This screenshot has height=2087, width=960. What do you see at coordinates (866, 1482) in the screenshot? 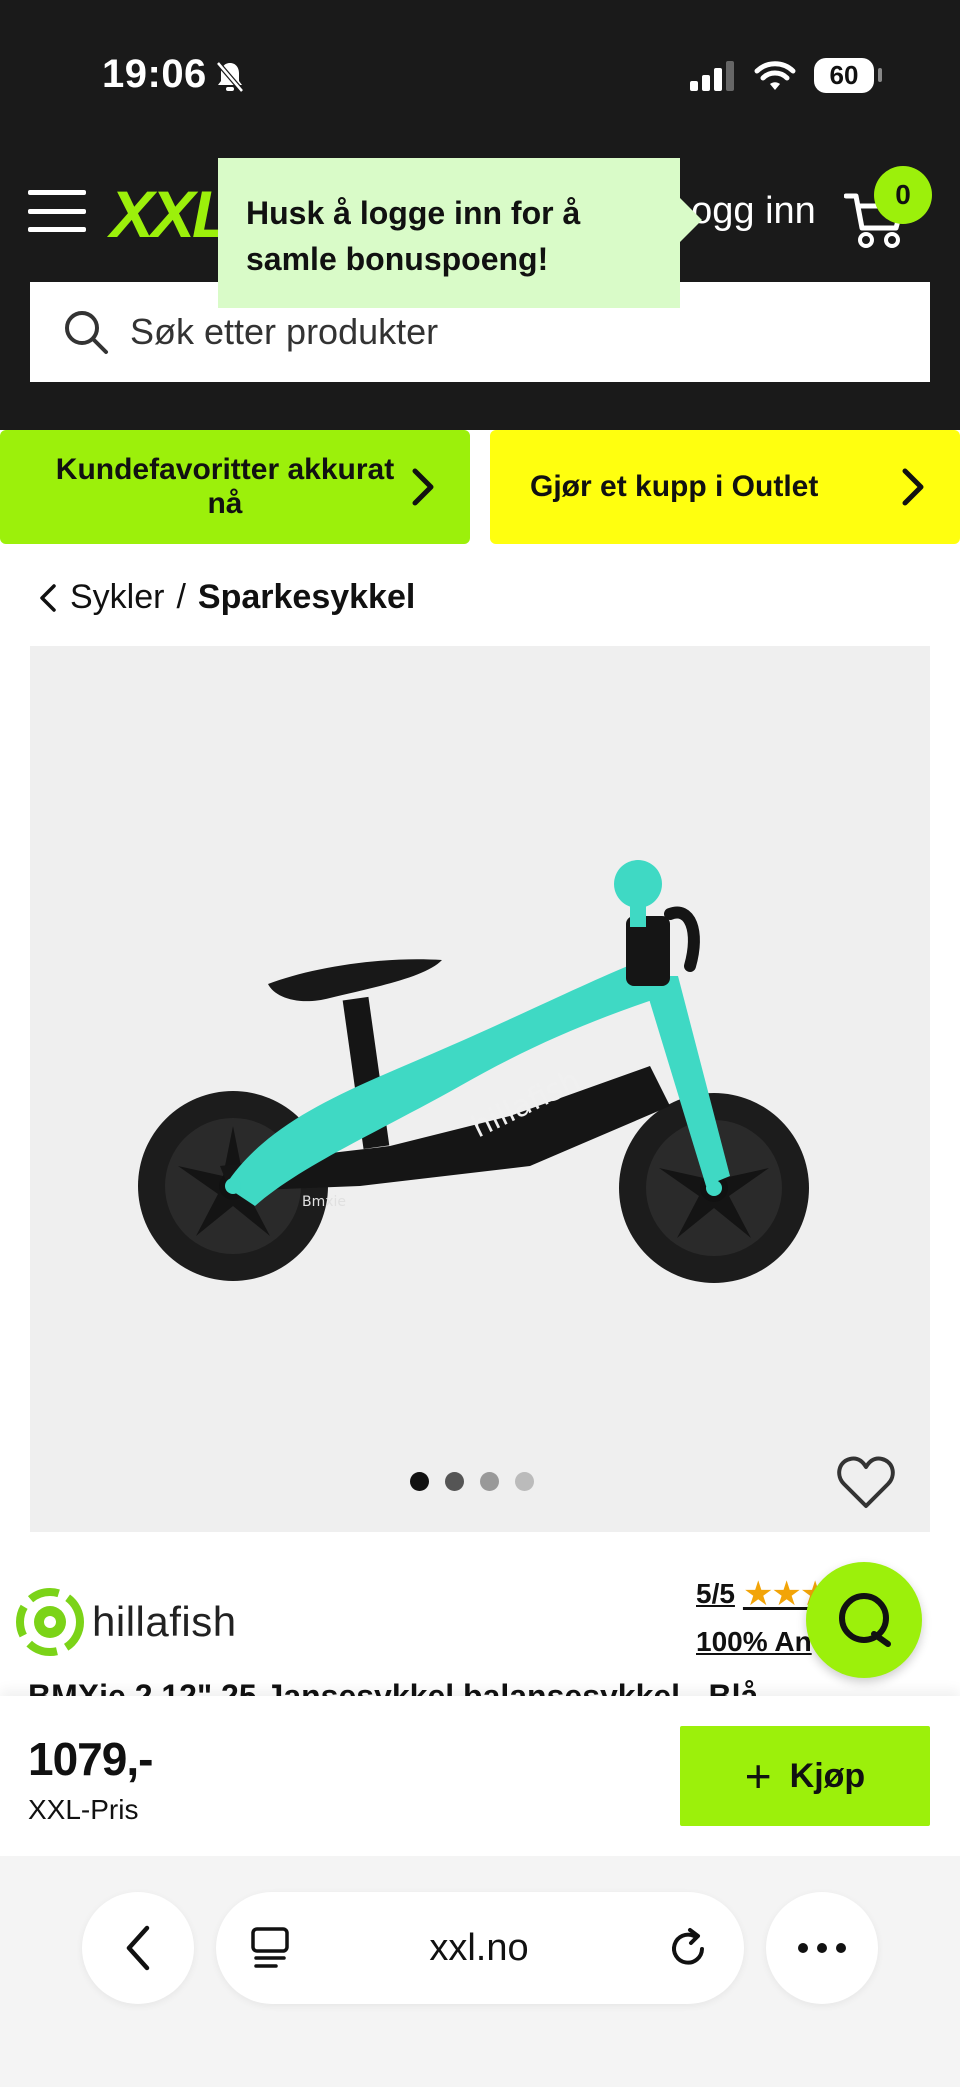
I see `heart-icon` at bounding box center [866, 1482].